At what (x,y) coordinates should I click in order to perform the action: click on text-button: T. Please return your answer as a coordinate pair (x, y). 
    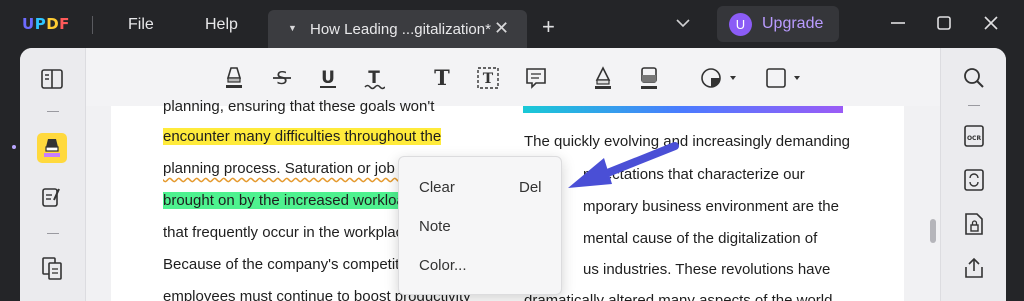
    Looking at the image, I should click on (442, 78).